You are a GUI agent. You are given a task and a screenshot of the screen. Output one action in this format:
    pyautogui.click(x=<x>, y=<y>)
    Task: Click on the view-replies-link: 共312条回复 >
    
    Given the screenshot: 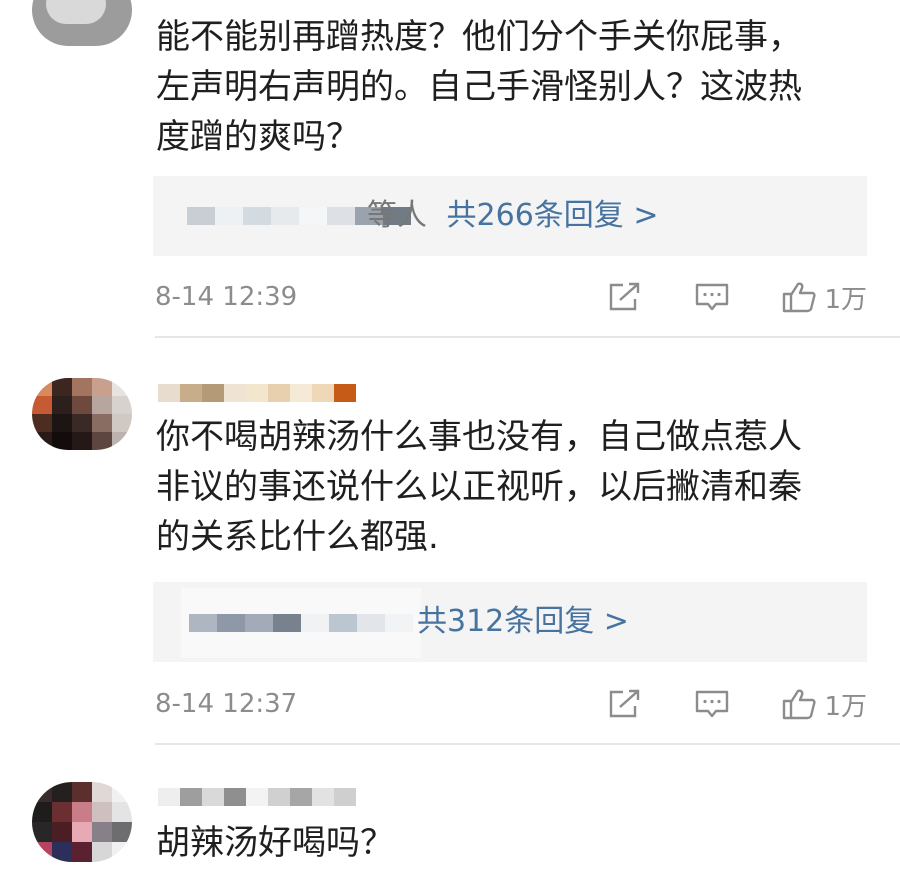 What is the action you would take?
    pyautogui.click(x=523, y=621)
    